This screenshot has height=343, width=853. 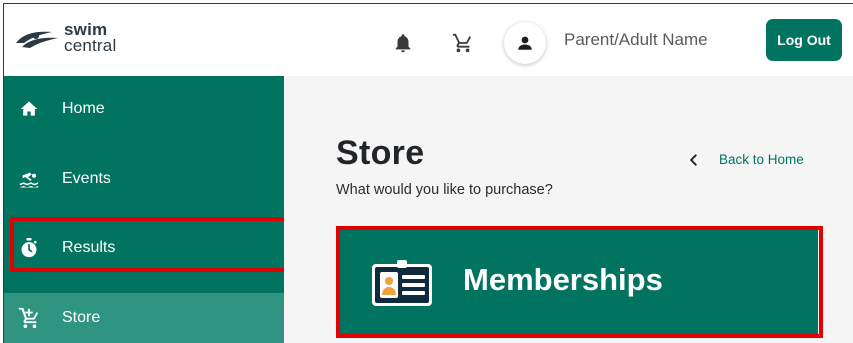 What do you see at coordinates (693, 159) in the screenshot?
I see `chevron-left-icon` at bounding box center [693, 159].